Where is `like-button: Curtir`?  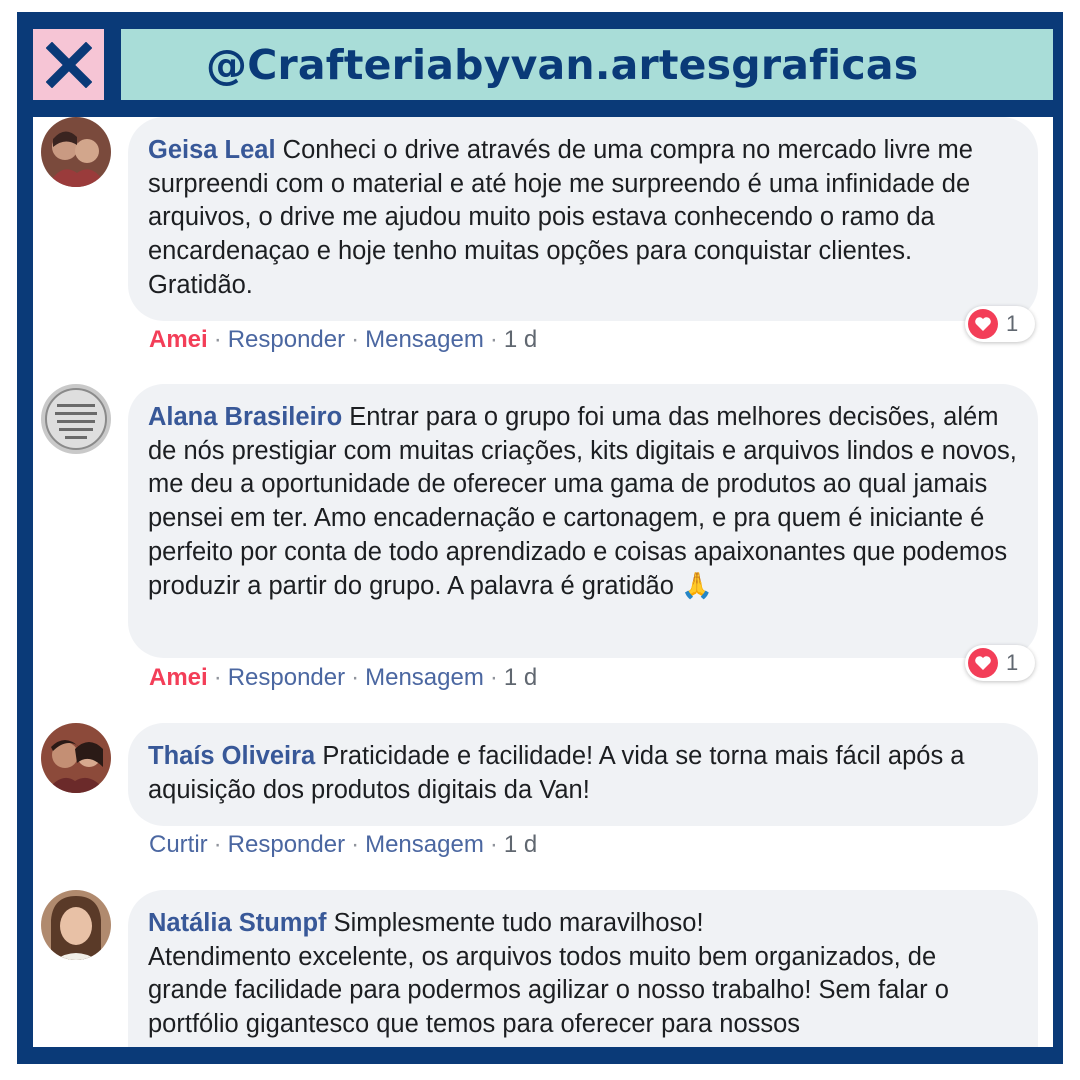 like-button: Curtir is located at coordinates (178, 844).